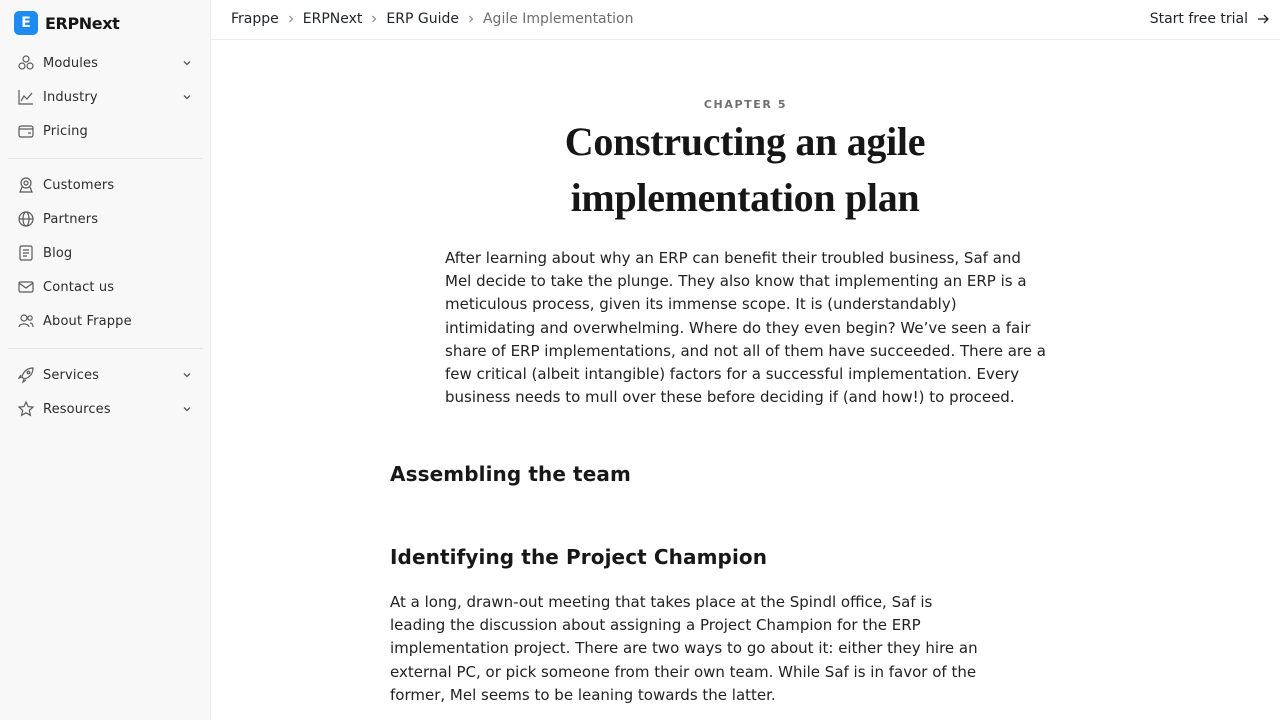 The height and width of the screenshot is (720, 1280). What do you see at coordinates (579, 557) in the screenshot?
I see `section-heading-project-champion: Identifying the Project Champion` at bounding box center [579, 557].